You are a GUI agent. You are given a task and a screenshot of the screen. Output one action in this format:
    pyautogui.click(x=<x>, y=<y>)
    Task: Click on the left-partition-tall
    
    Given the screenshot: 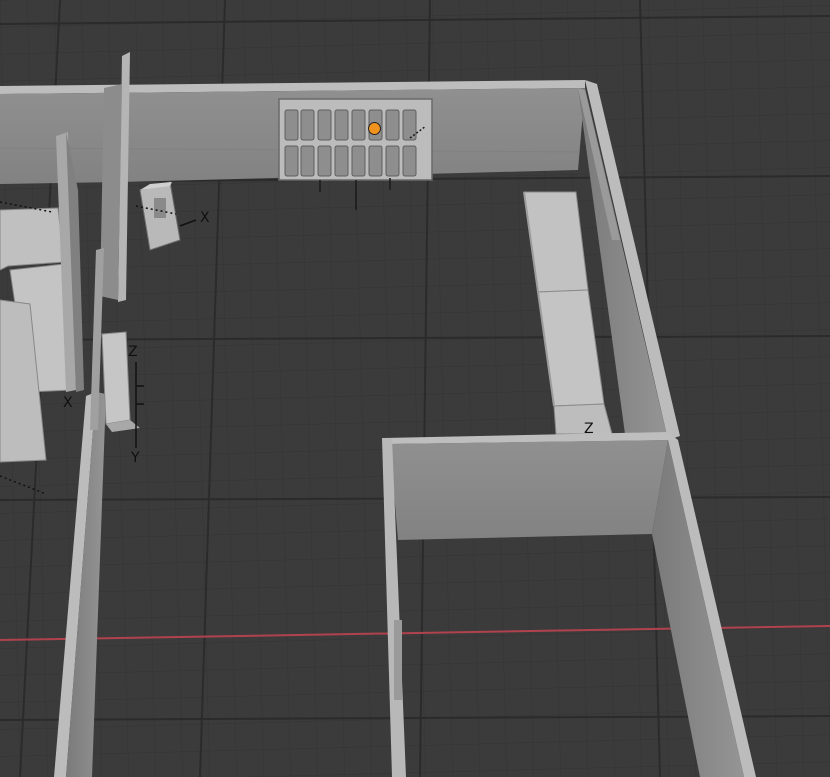 What is the action you would take?
    pyautogui.click(x=115, y=177)
    